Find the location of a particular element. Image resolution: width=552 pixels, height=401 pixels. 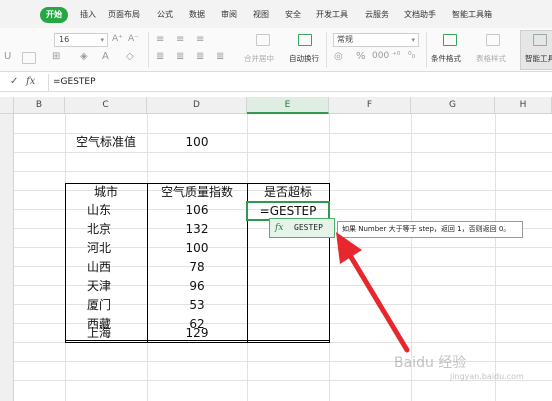

arrow-head is located at coordinates (349, 248).